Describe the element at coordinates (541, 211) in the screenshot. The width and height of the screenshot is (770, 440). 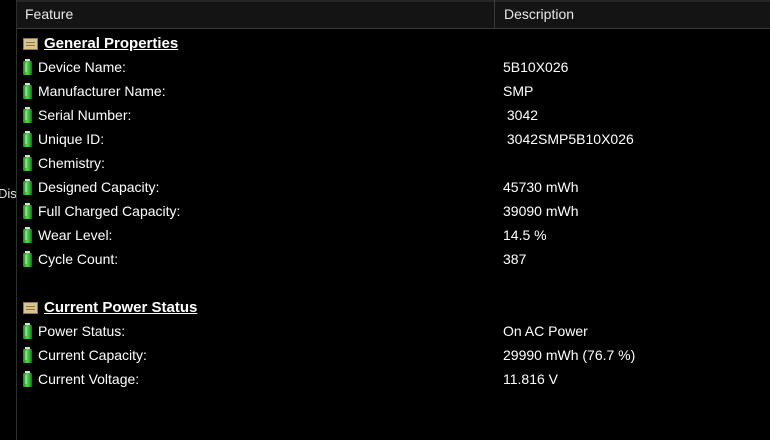
I see `description-value: 39090 mWh` at that location.